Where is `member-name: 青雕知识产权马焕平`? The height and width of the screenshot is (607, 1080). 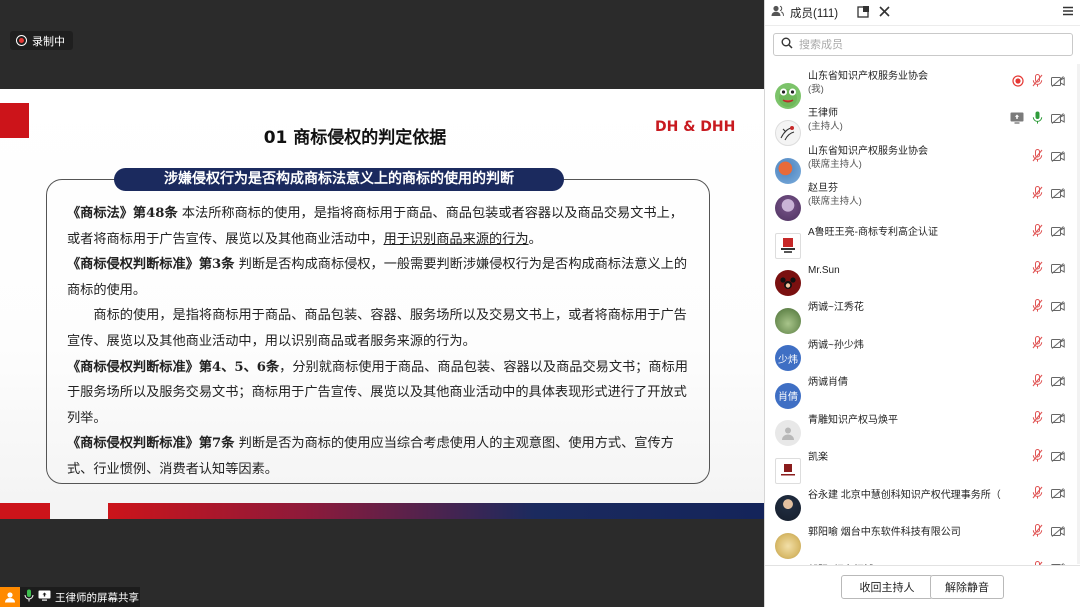
member-name: 青雕知识产权马焕平 is located at coordinates (853, 420).